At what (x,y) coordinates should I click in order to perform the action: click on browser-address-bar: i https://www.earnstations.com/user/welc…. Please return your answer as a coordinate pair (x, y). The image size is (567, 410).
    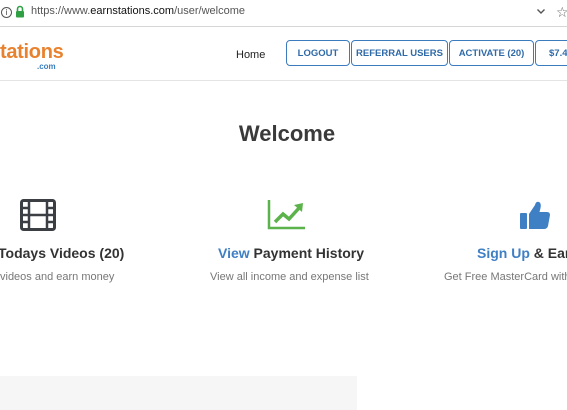
    Looking at the image, I should click on (283, 13).